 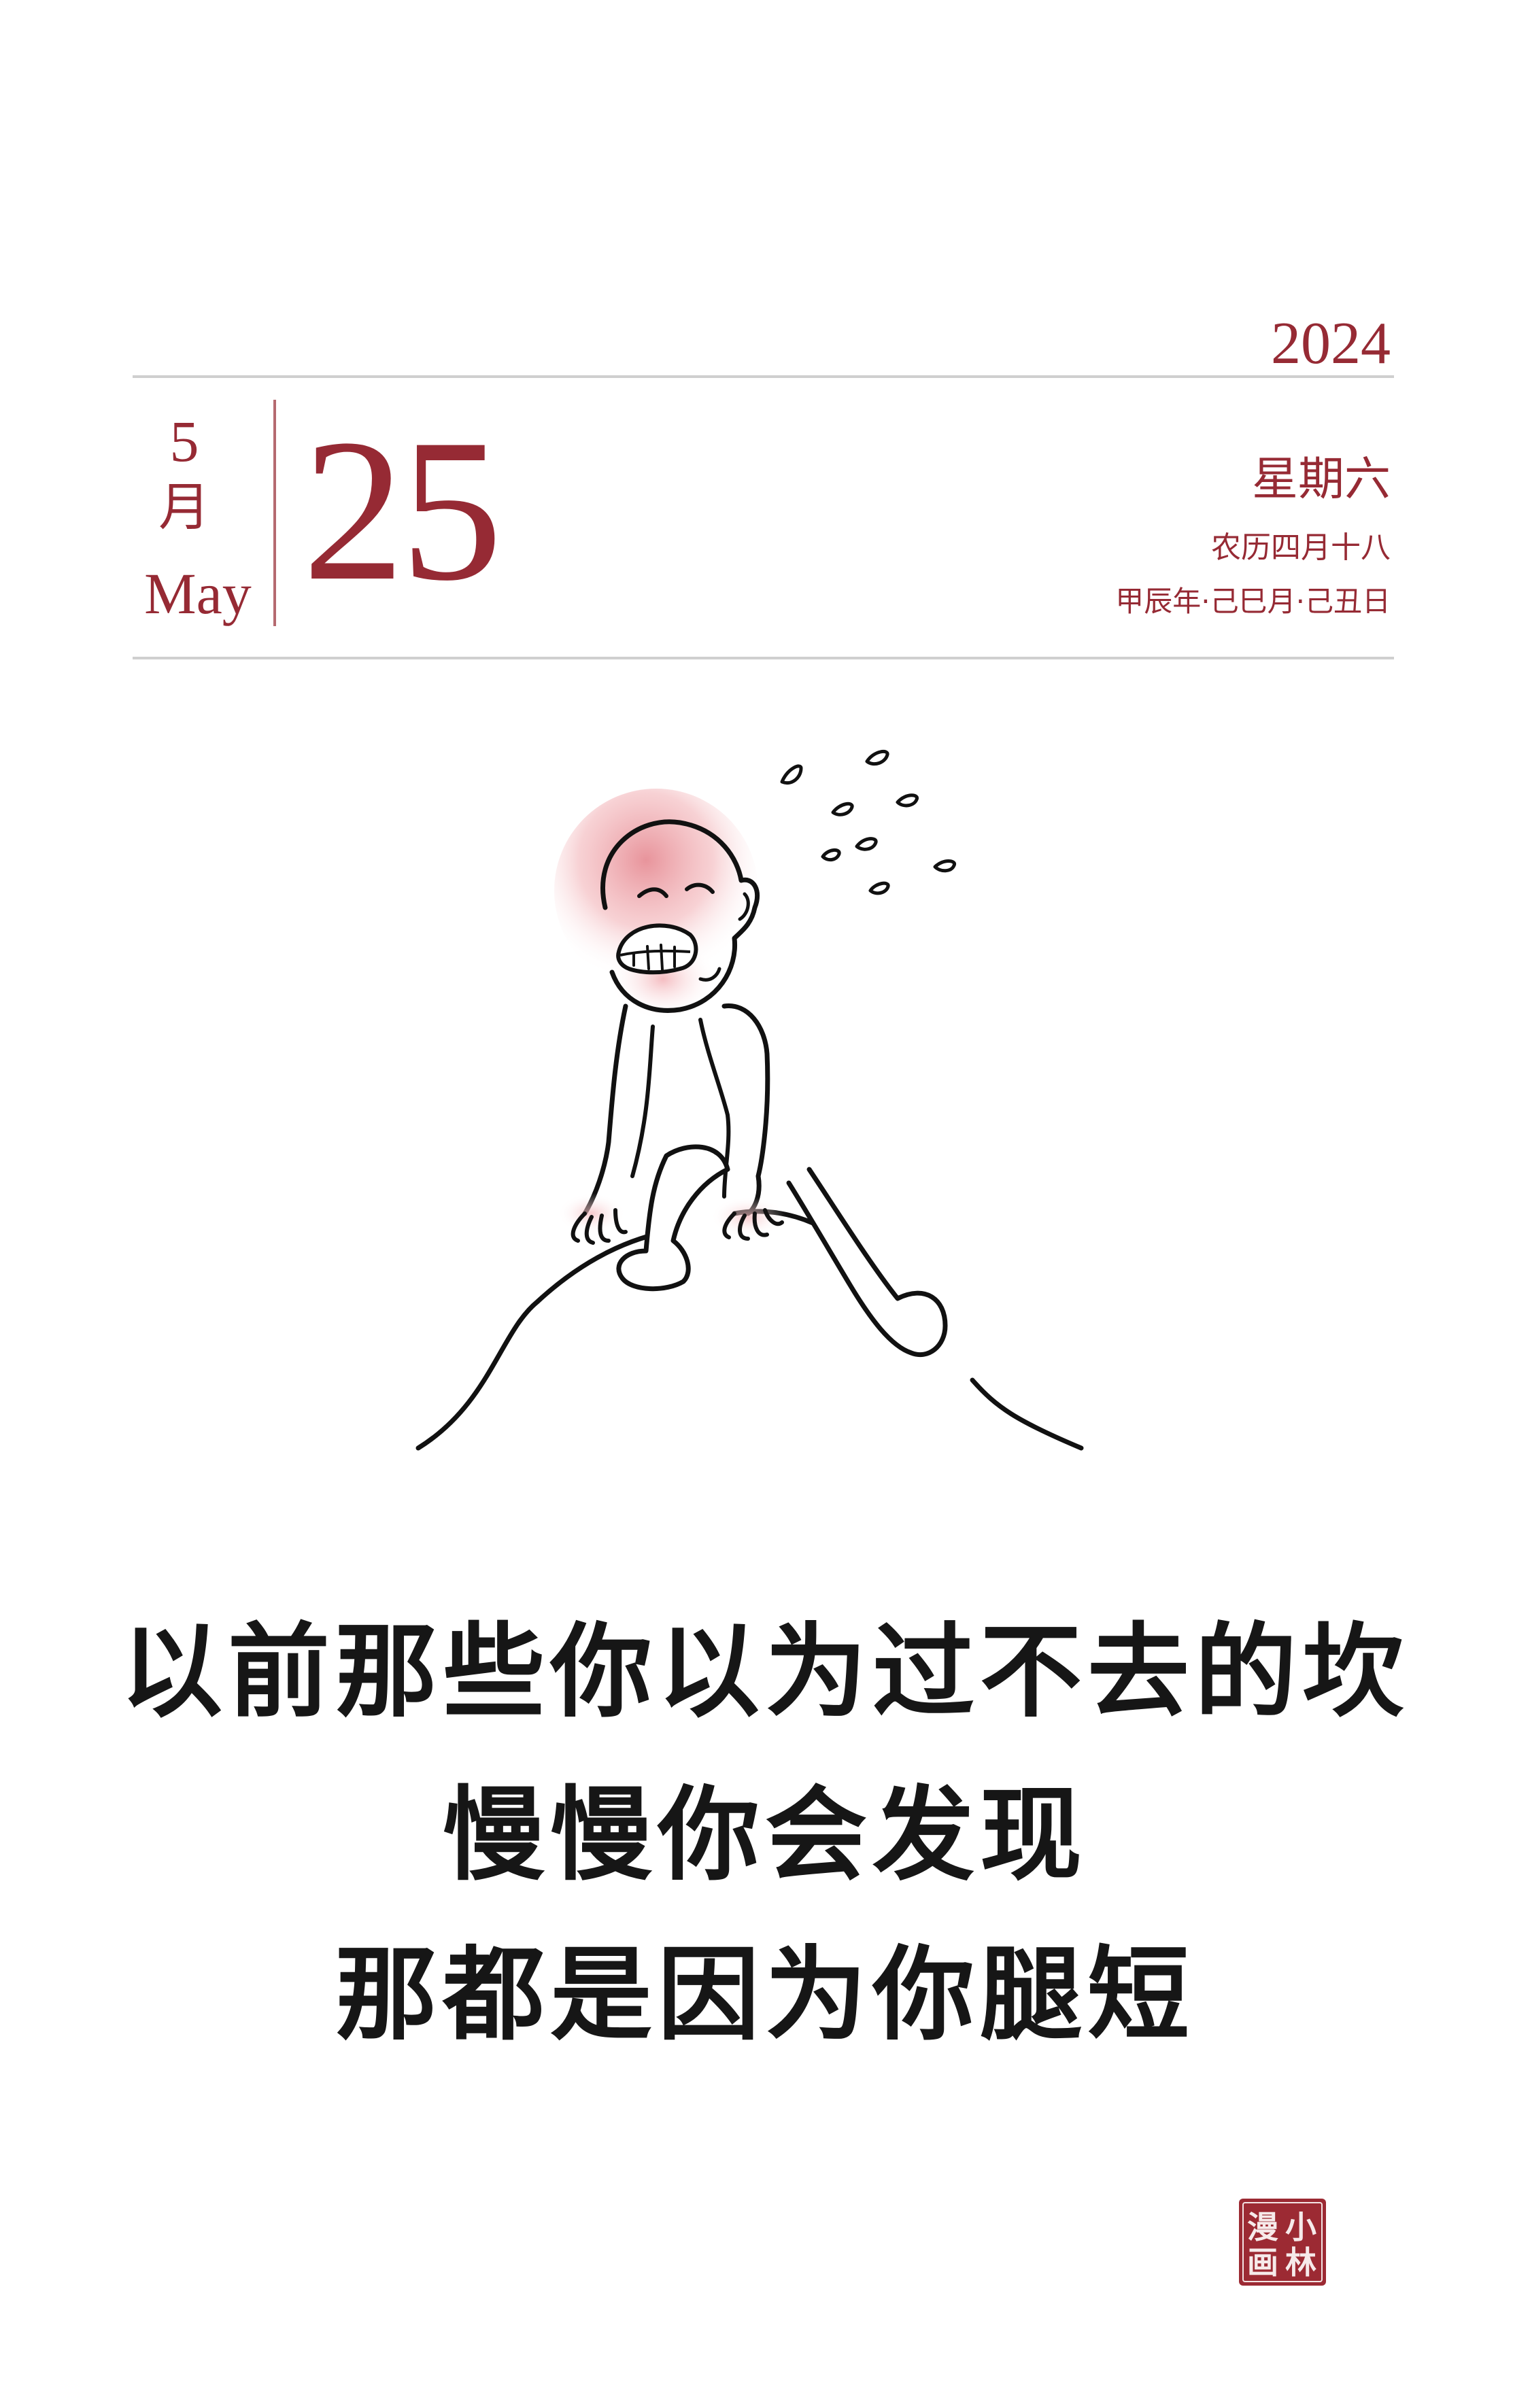 What do you see at coordinates (1301, 2262) in the screenshot?
I see `svg-text: 林` at bounding box center [1301, 2262].